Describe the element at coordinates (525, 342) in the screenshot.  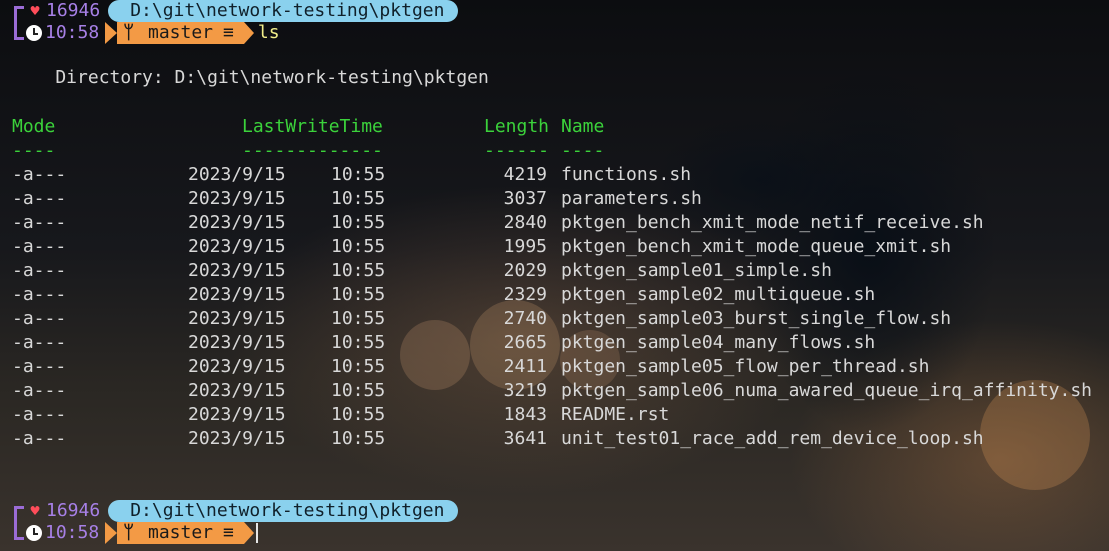
I see `file-length: 2665` at that location.